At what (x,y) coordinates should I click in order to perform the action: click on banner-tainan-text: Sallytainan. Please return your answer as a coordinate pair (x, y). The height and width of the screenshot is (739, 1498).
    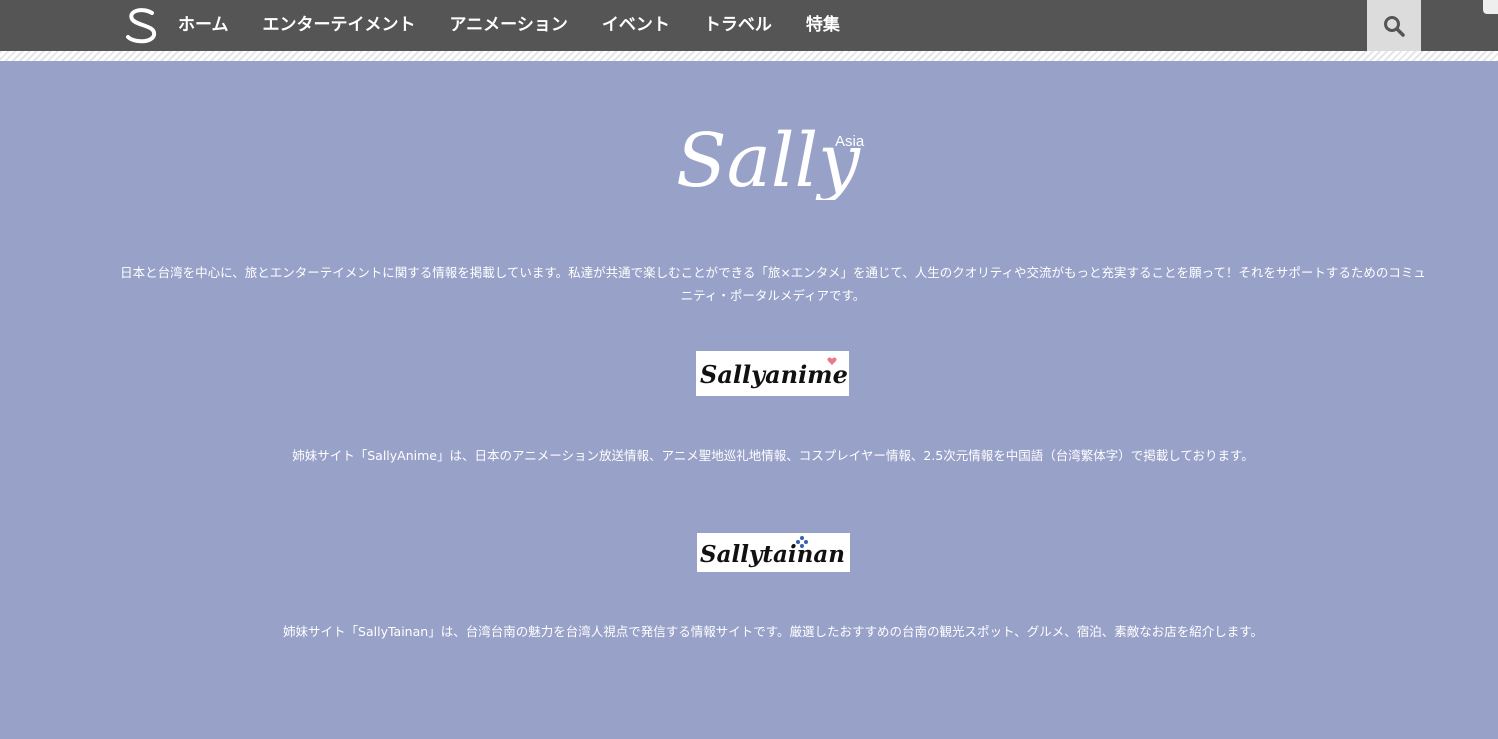
    Looking at the image, I should click on (772, 554).